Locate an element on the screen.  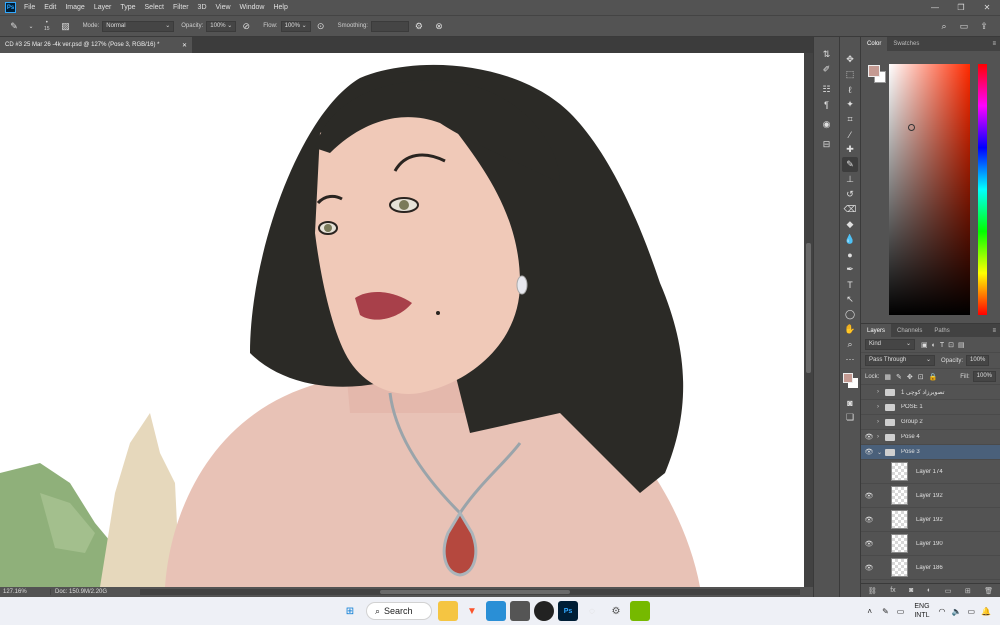
layer-group-row: 👁 › Pose 4 is located at coordinates (930, 437).